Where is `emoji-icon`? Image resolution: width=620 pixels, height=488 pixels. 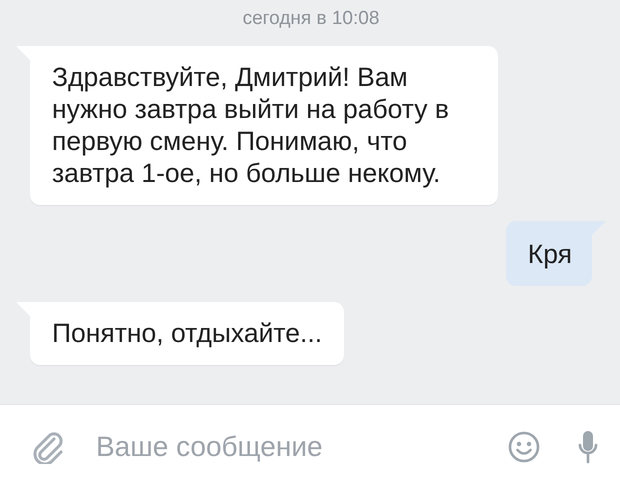 emoji-icon is located at coordinates (524, 446).